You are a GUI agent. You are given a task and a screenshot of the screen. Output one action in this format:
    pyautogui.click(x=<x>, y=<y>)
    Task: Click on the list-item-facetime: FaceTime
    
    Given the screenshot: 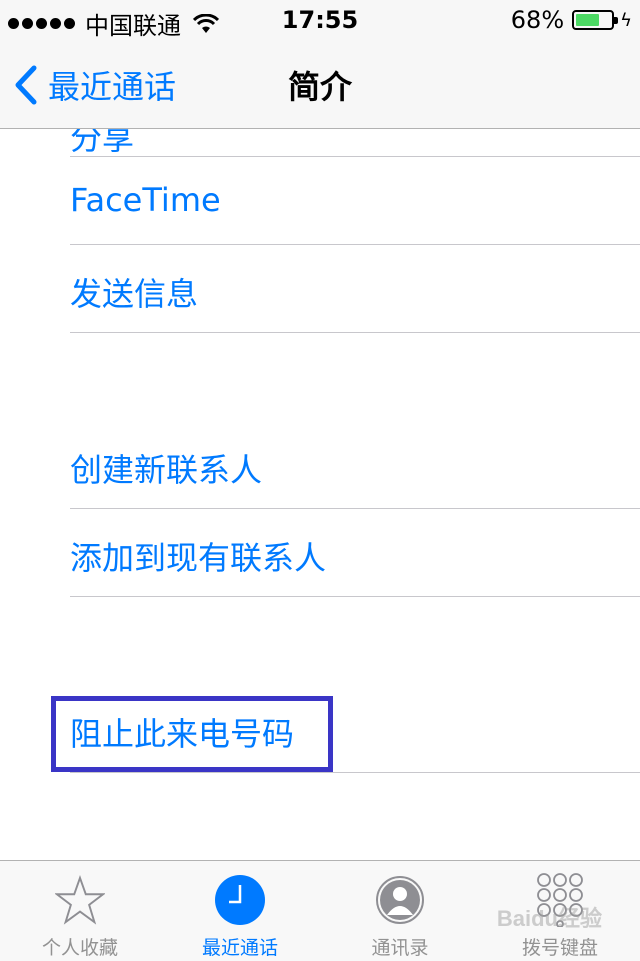 What is the action you would take?
    pyautogui.click(x=355, y=201)
    